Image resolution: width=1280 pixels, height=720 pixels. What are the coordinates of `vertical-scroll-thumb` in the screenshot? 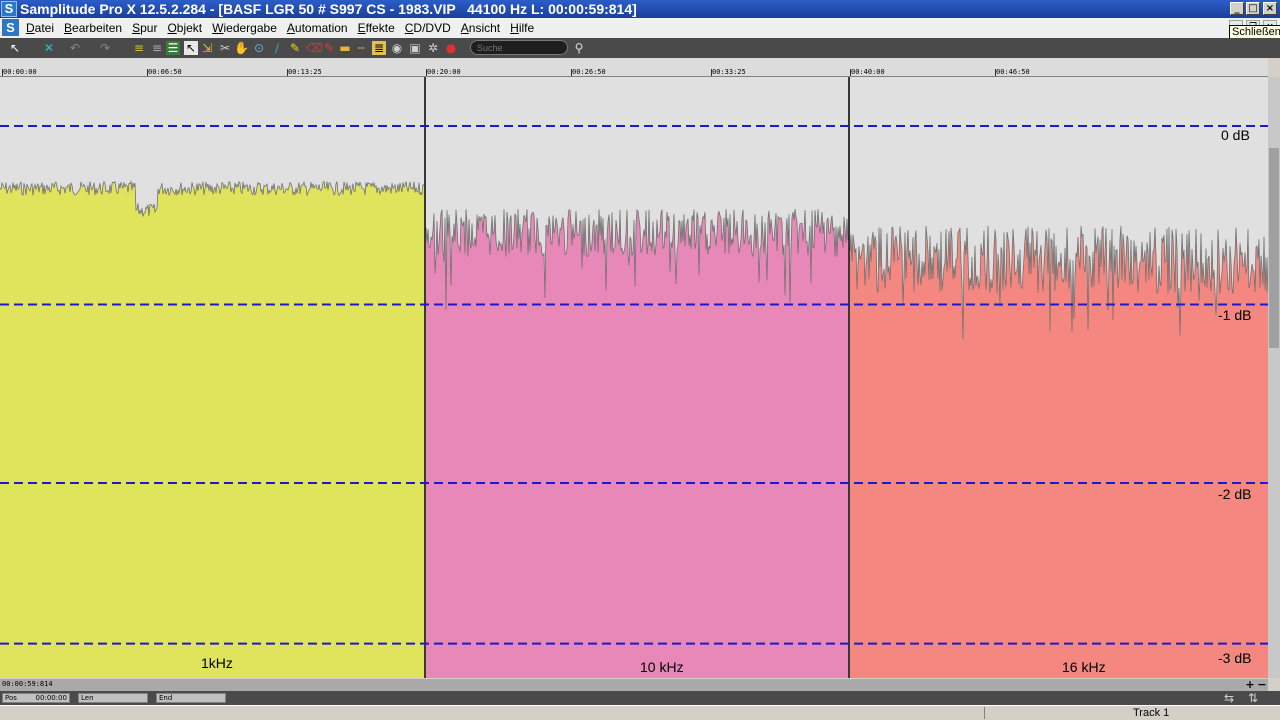 It's located at (1274, 248).